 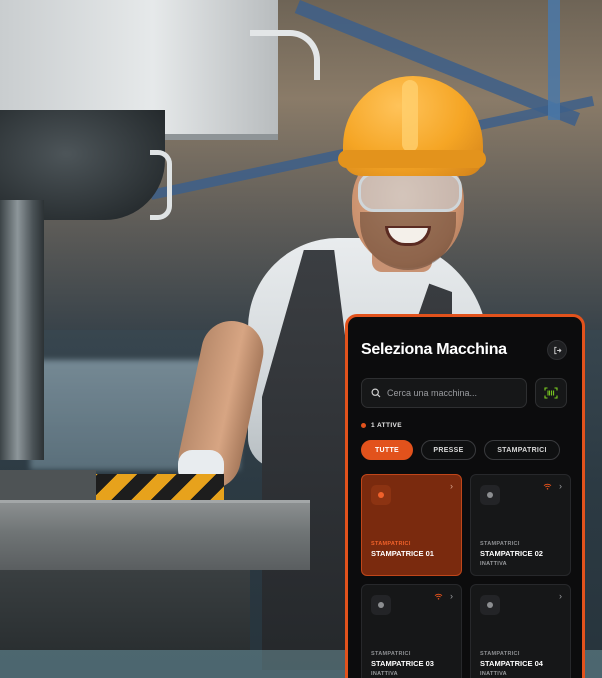 What do you see at coordinates (554, 60) in the screenshot?
I see `ceiling-beam` at bounding box center [554, 60].